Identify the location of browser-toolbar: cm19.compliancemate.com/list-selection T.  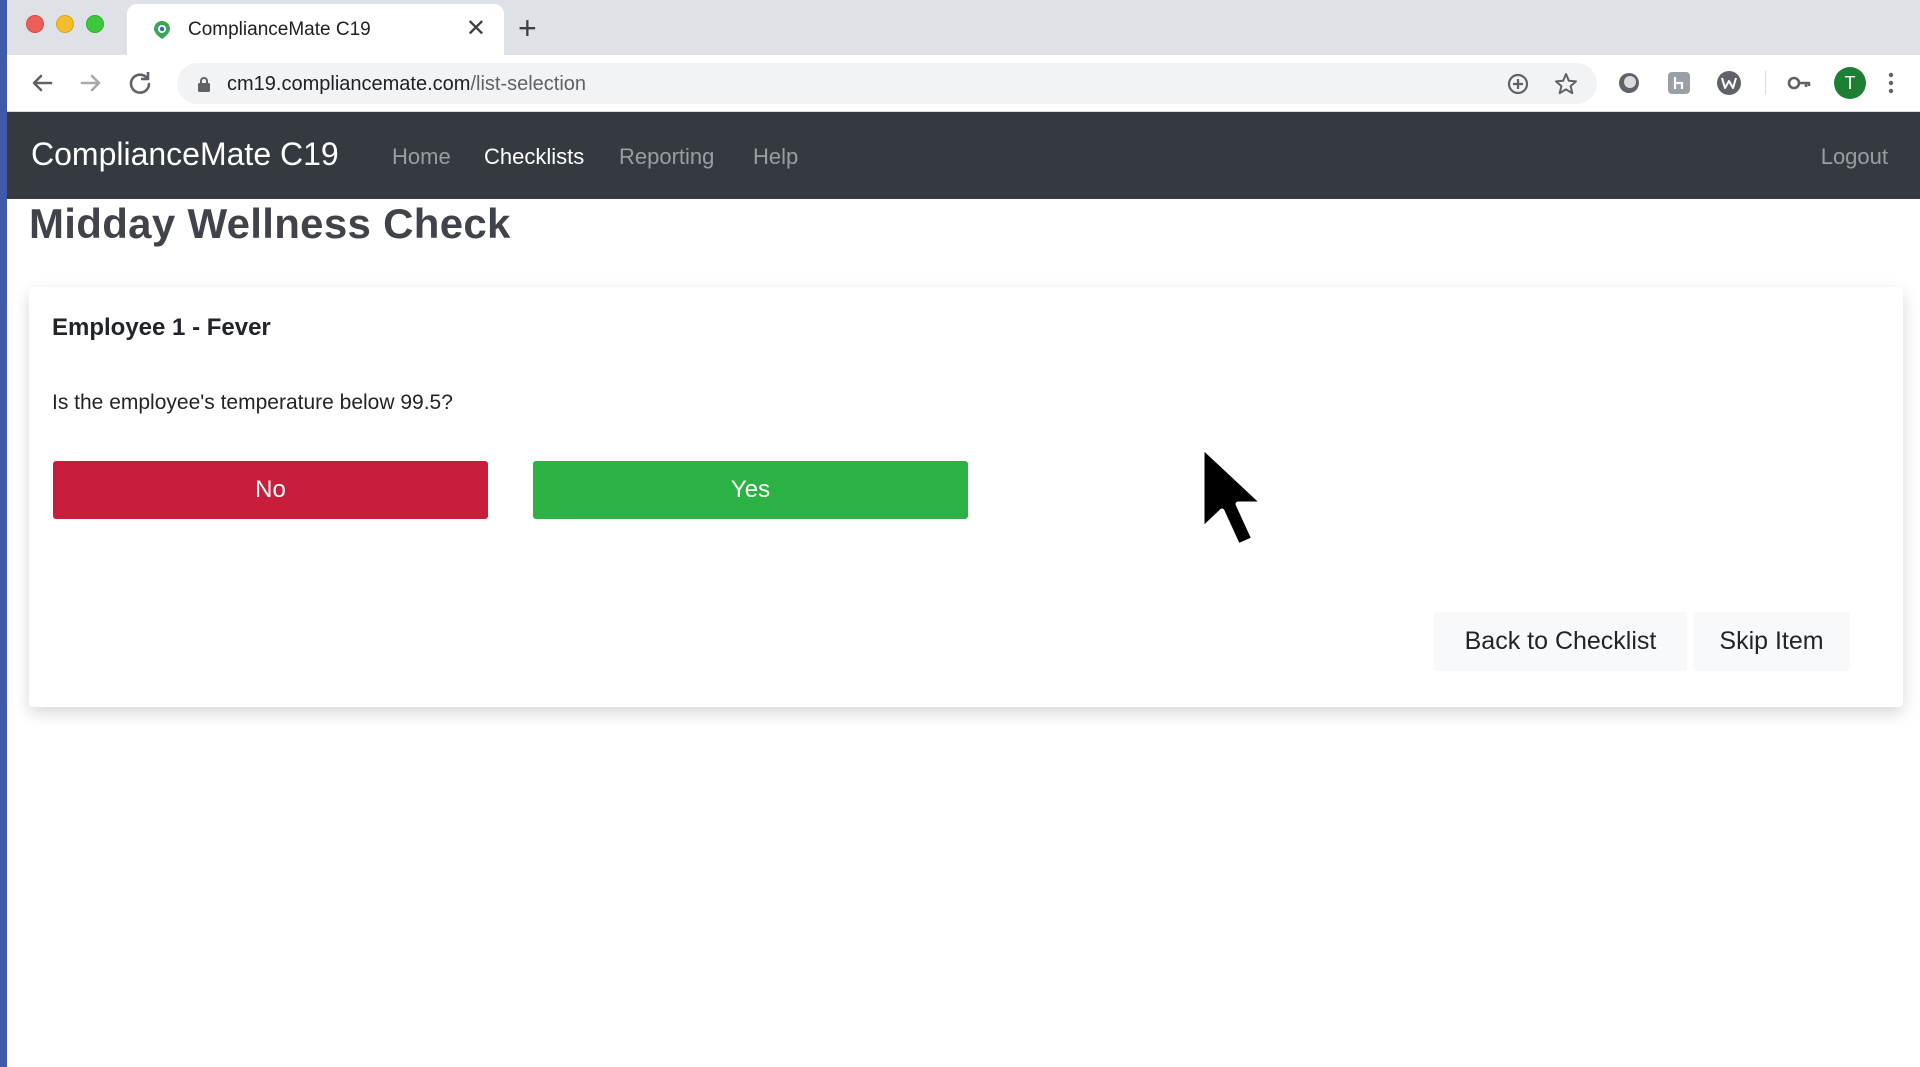
(963, 83).